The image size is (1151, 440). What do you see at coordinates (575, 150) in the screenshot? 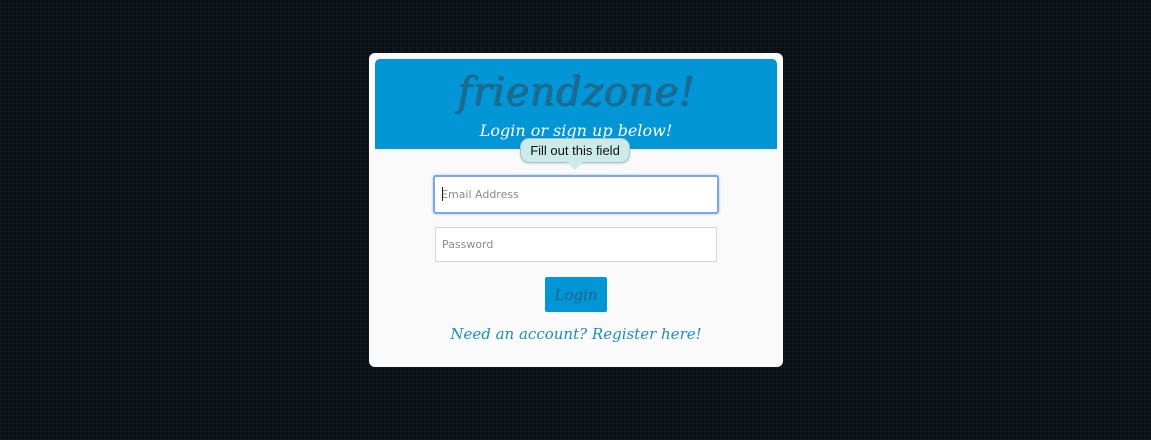
I see `validation-tooltip: Fill out this field` at bounding box center [575, 150].